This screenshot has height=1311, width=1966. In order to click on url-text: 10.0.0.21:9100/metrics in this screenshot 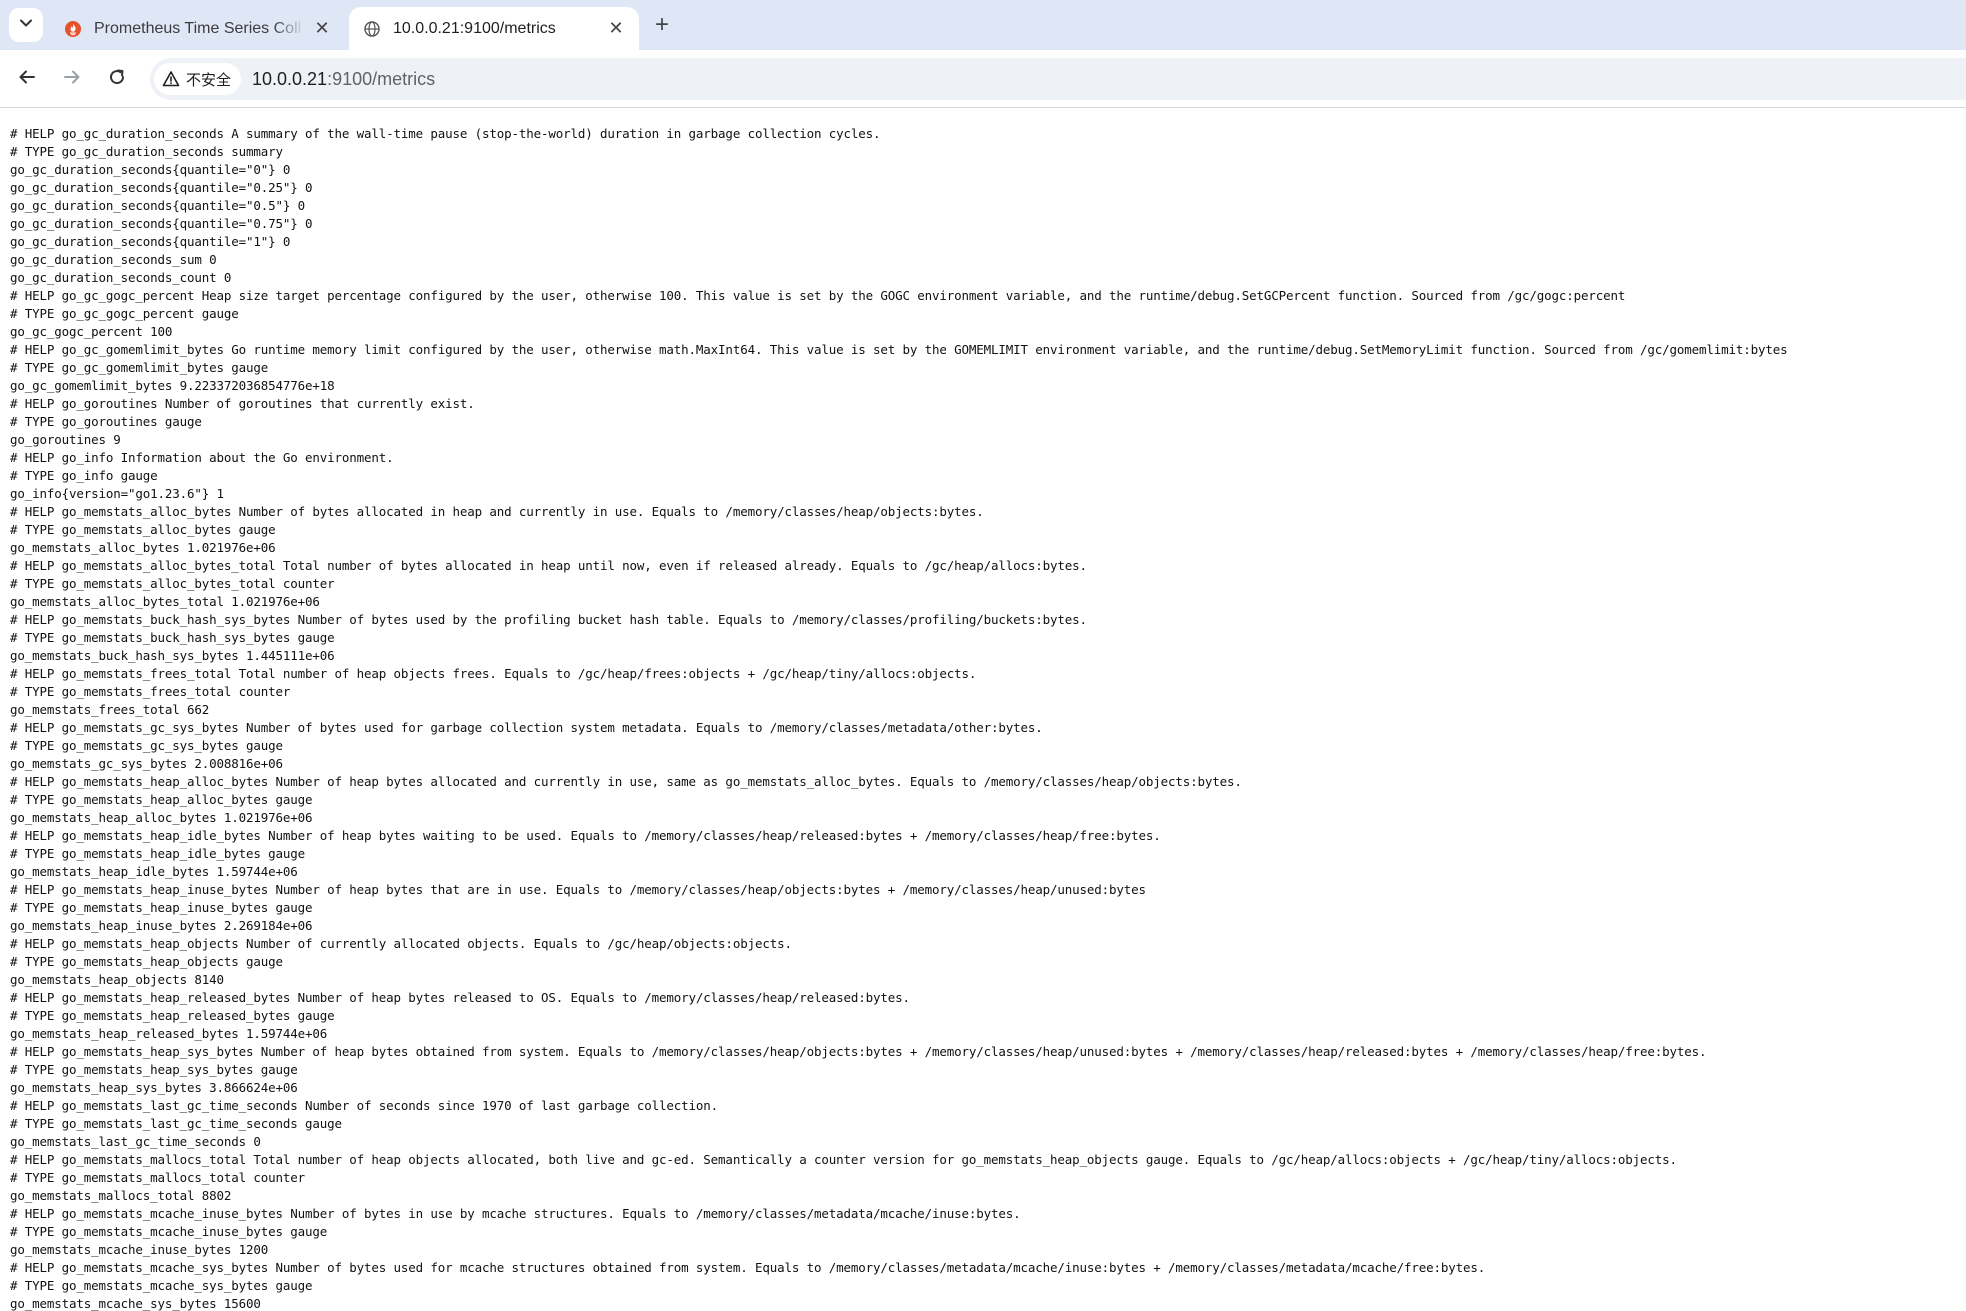, I will do `click(343, 79)`.